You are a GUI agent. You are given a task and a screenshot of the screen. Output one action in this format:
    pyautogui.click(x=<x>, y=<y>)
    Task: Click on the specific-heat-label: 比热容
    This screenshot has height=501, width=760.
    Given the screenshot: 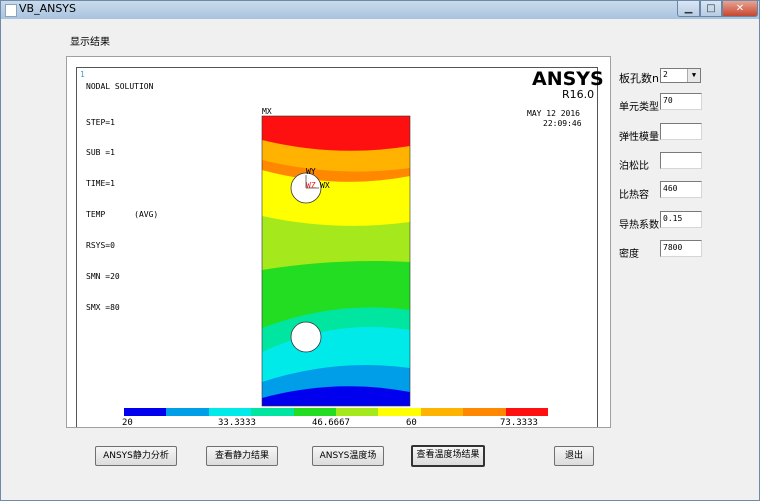 What is the action you would take?
    pyautogui.click(x=634, y=195)
    